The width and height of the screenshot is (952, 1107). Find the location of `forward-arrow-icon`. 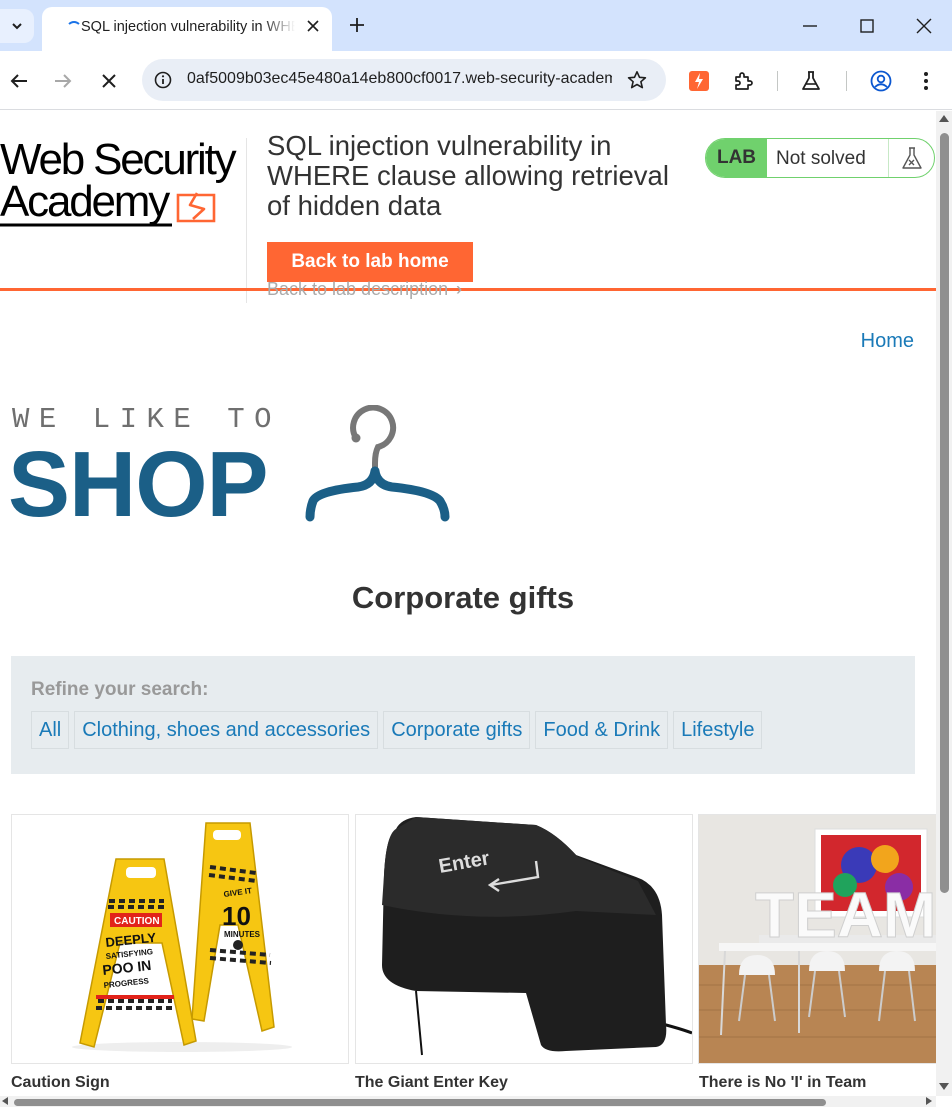

forward-arrow-icon is located at coordinates (63, 81).